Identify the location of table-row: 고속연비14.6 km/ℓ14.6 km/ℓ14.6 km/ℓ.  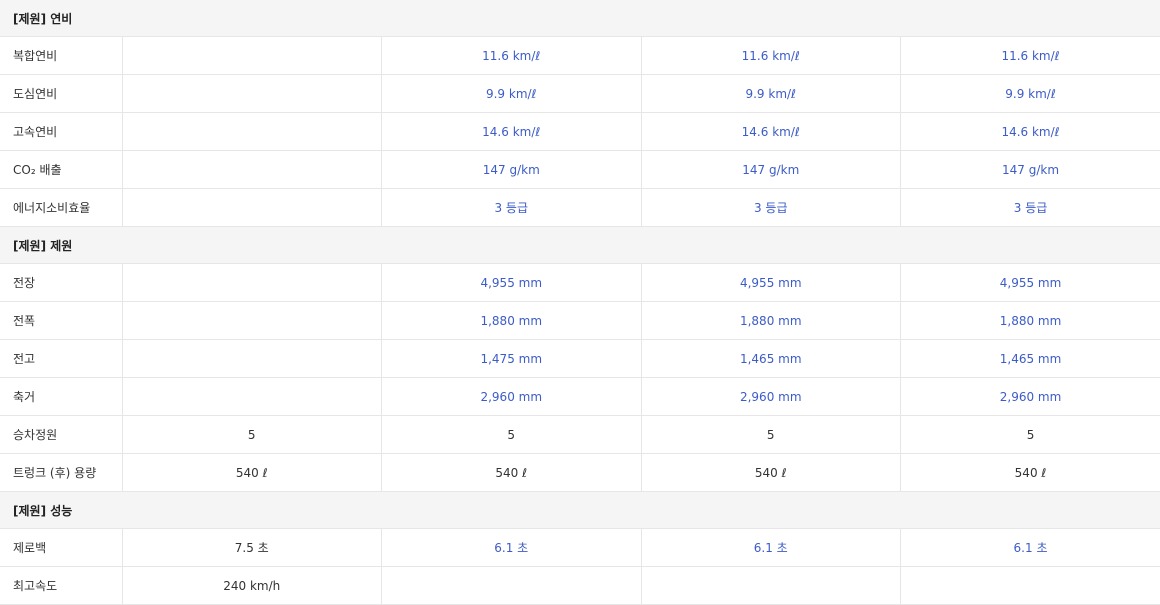
(580, 132).